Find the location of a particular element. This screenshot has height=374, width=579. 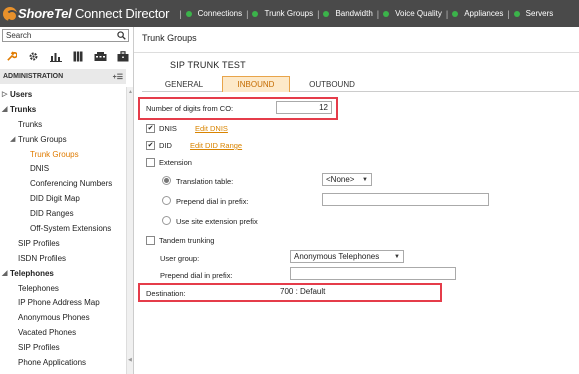

edit-dnis-link: Edit DNIS is located at coordinates (211, 128).